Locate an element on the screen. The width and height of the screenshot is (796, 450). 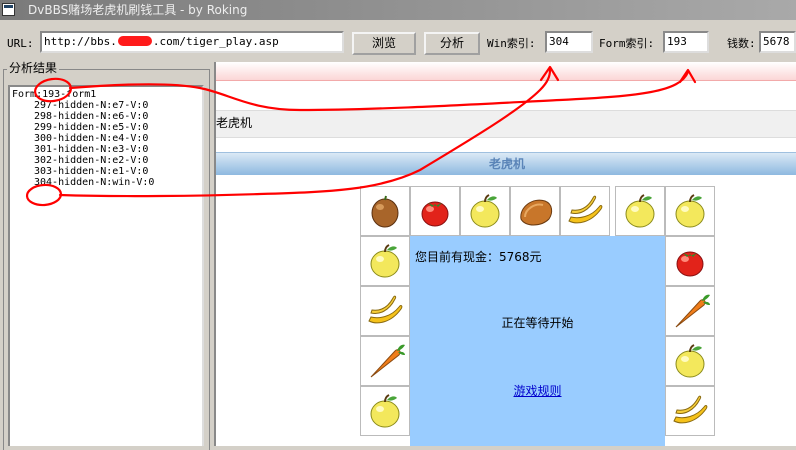
browse-button: 浏览 is located at coordinates (384, 43).